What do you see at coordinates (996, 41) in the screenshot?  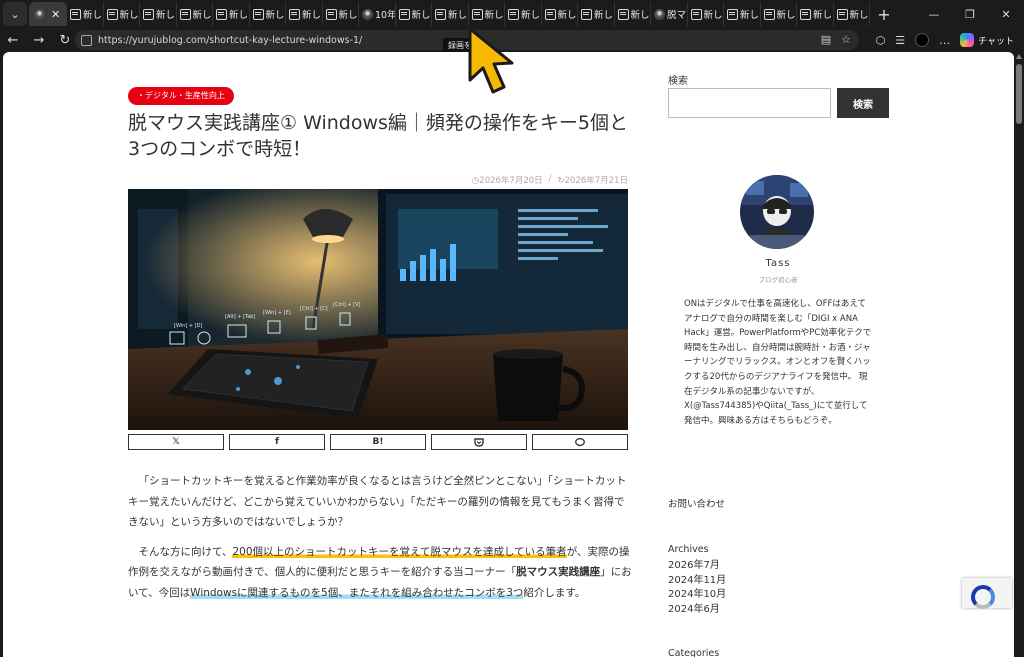 I see `copilot-label: チャット` at bounding box center [996, 41].